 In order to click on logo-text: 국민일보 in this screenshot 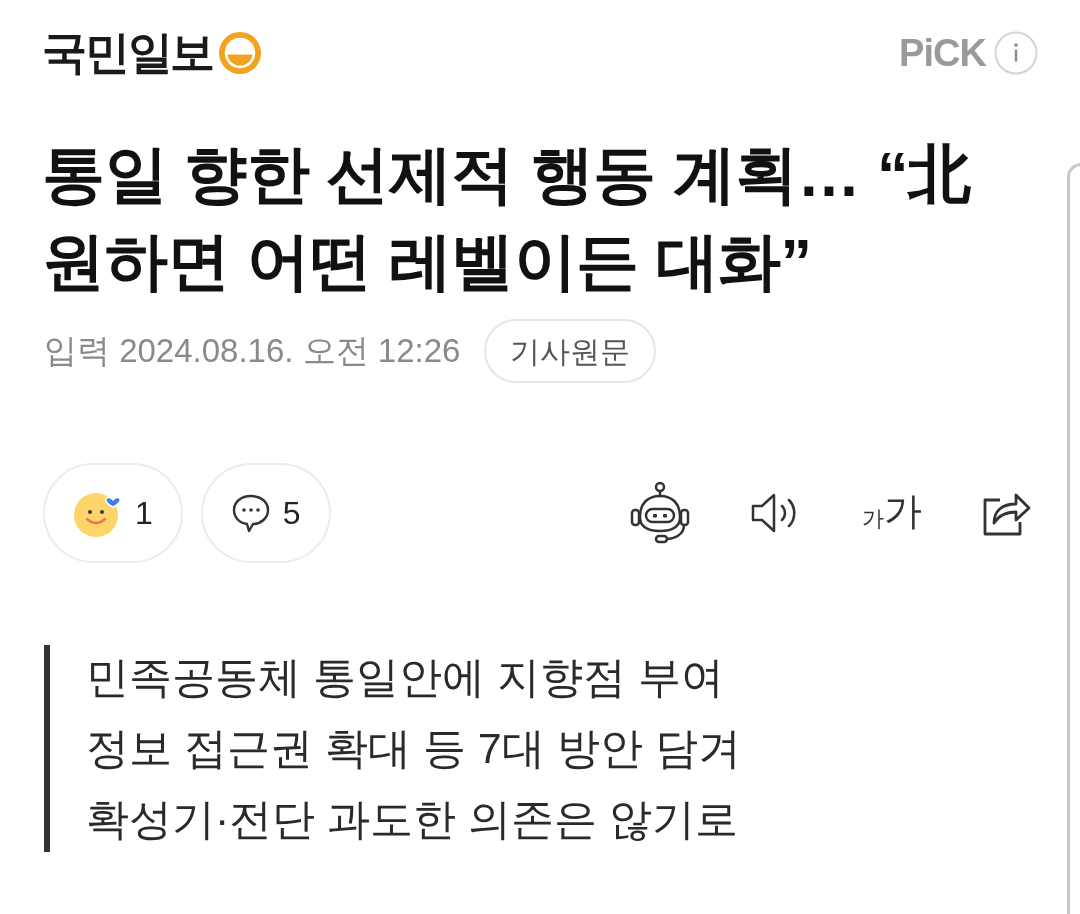, I will do `click(127, 52)`.